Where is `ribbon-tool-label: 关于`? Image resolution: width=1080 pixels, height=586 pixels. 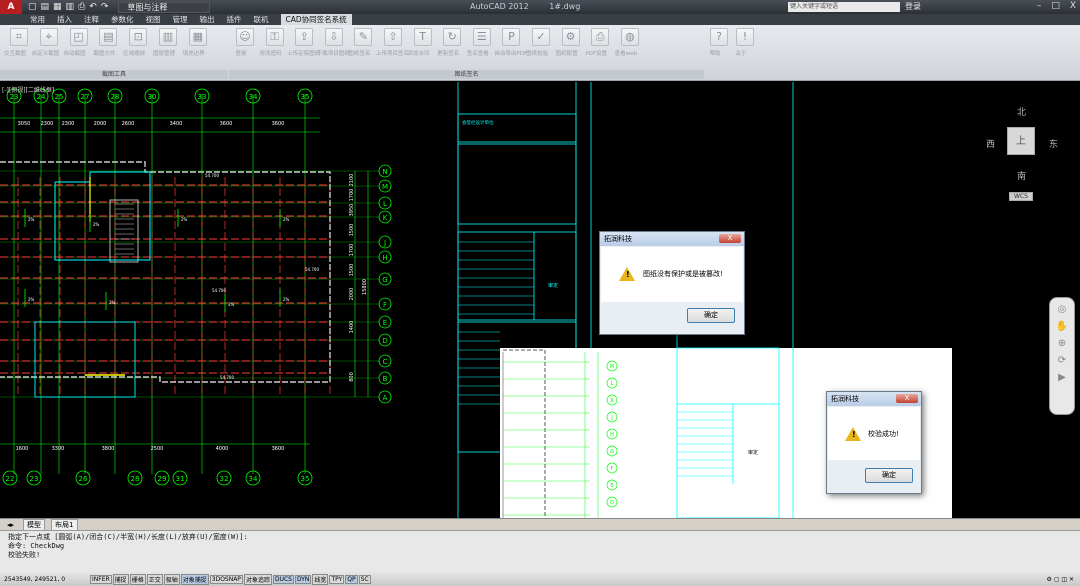
ribbon-tool-label: 关于 is located at coordinates (741, 54).